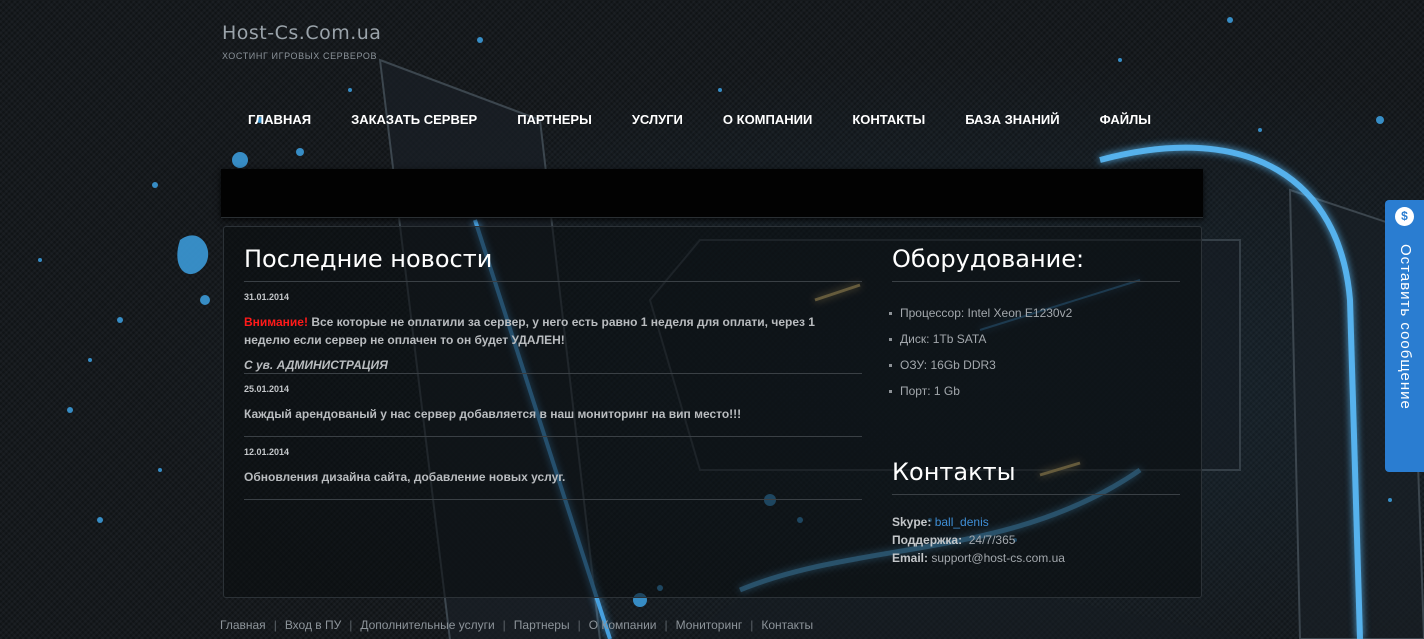  What do you see at coordinates (1034, 365) in the screenshot?
I see `equipment-item: ОЗУ: 16Gb DDR3` at bounding box center [1034, 365].